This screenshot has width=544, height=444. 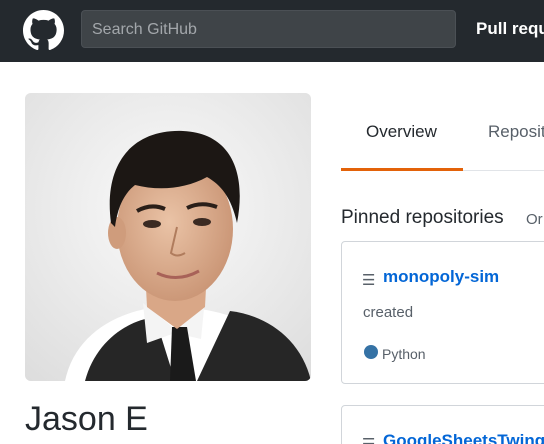 What do you see at coordinates (442, 312) in the screenshot?
I see `pinned-repo-card: ☰ monopoly-sim created Python` at bounding box center [442, 312].